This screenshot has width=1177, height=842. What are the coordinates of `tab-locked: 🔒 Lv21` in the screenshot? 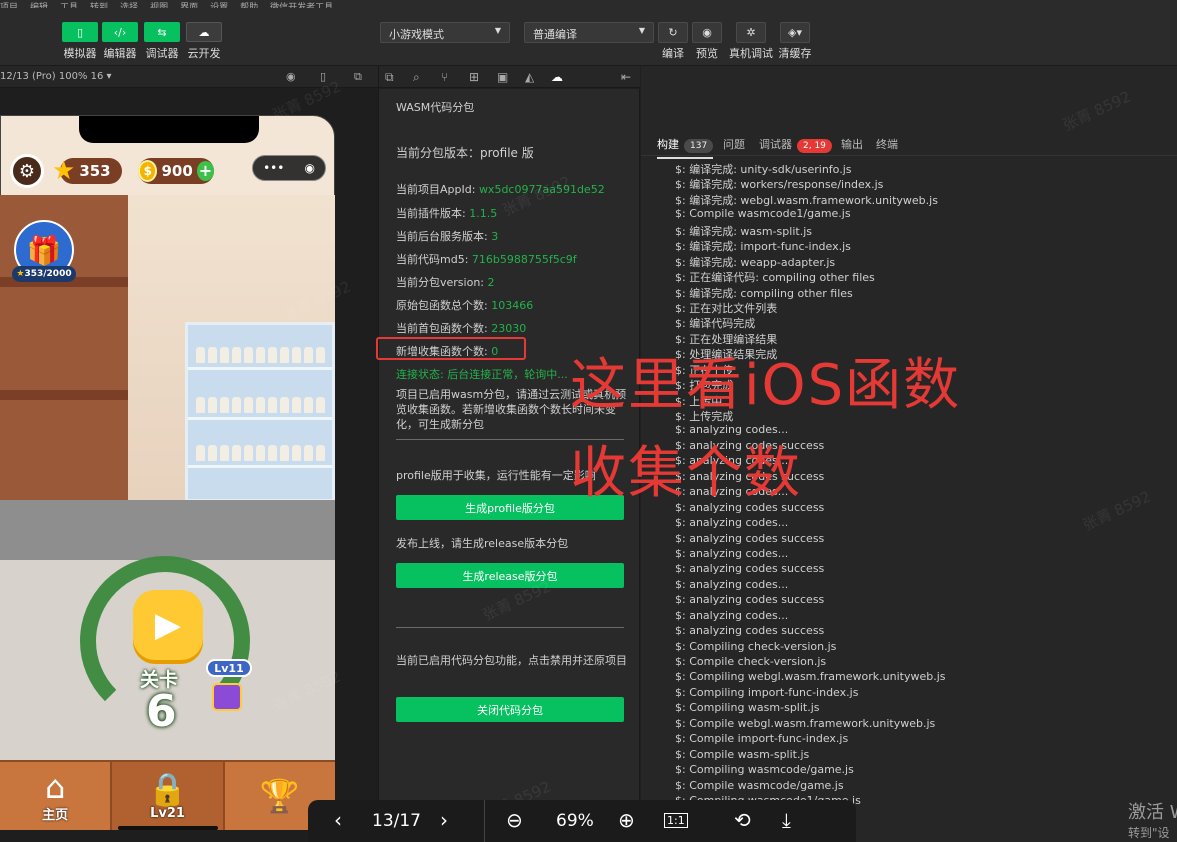 It's located at (168, 796).